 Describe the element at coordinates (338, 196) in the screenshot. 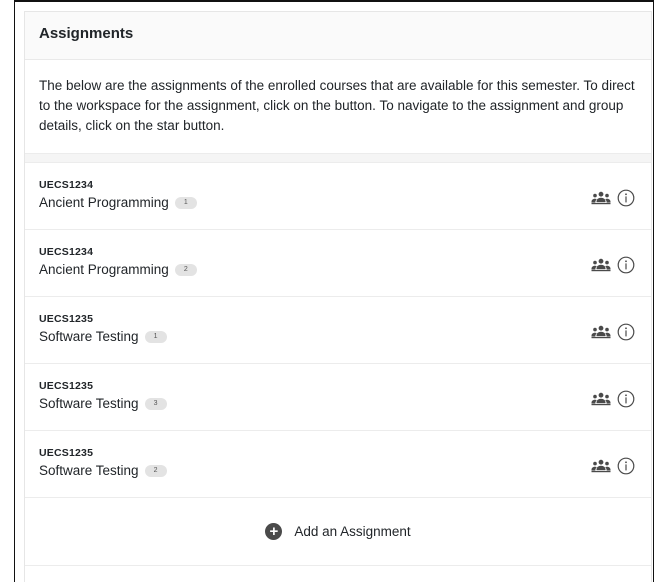

I see `assignment-row: UECS1234 Ancient Programming 1` at that location.